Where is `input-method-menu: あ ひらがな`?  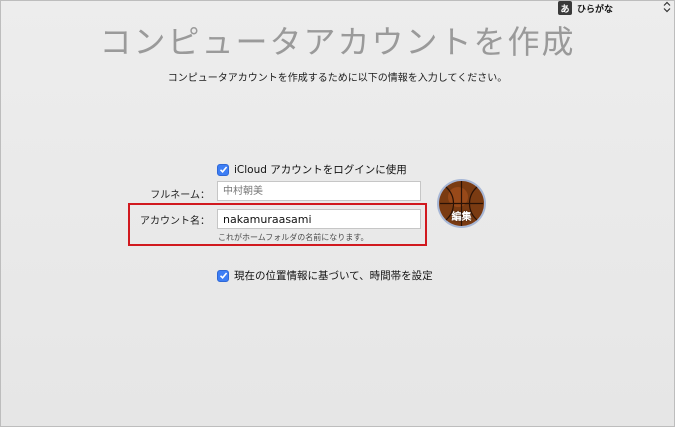
input-method-menu: あ ひらがな is located at coordinates (616, 8).